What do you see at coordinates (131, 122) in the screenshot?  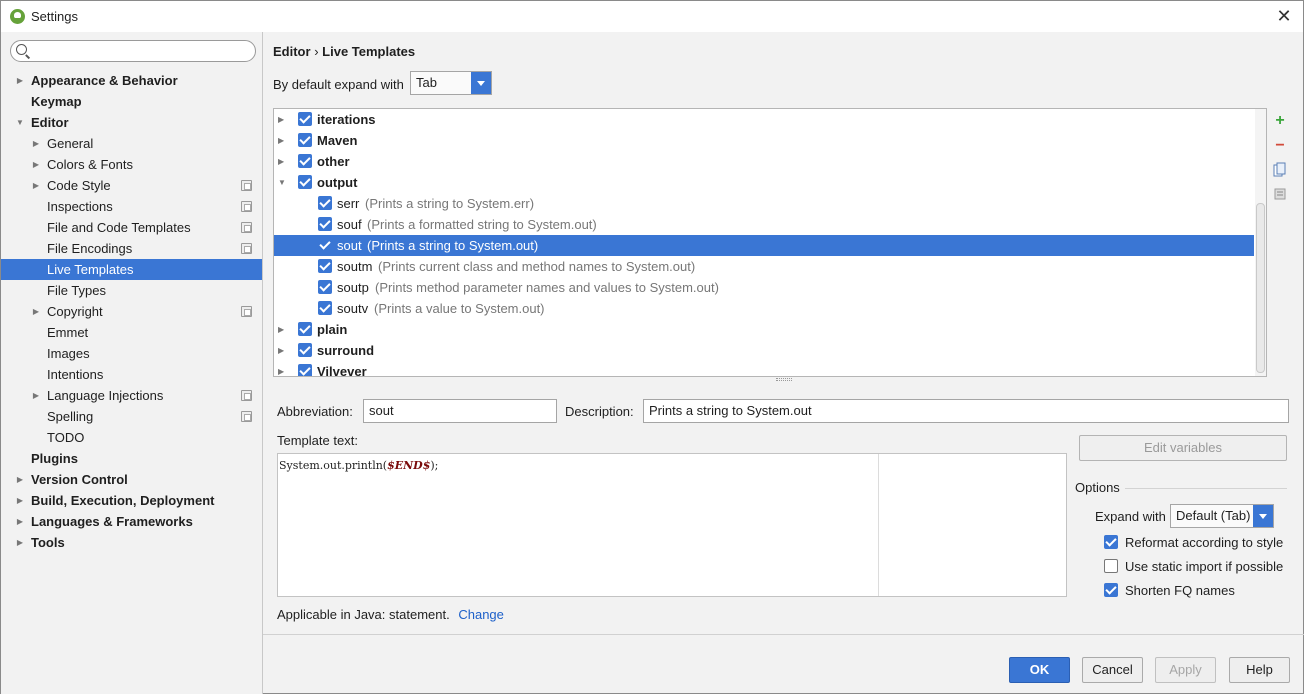 I see `sidebar-item-editor: ▼ Editor` at bounding box center [131, 122].